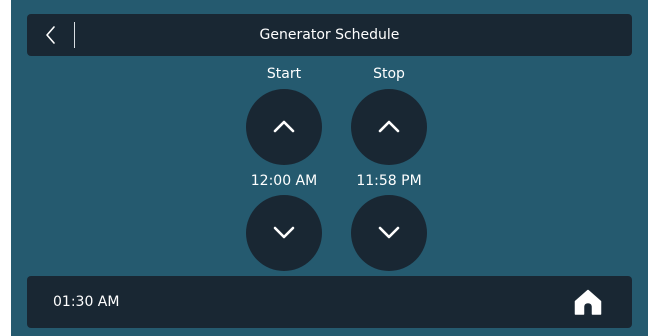 This screenshot has width=659, height=336. I want to click on page-title: Generator Schedule, so click(329, 35).